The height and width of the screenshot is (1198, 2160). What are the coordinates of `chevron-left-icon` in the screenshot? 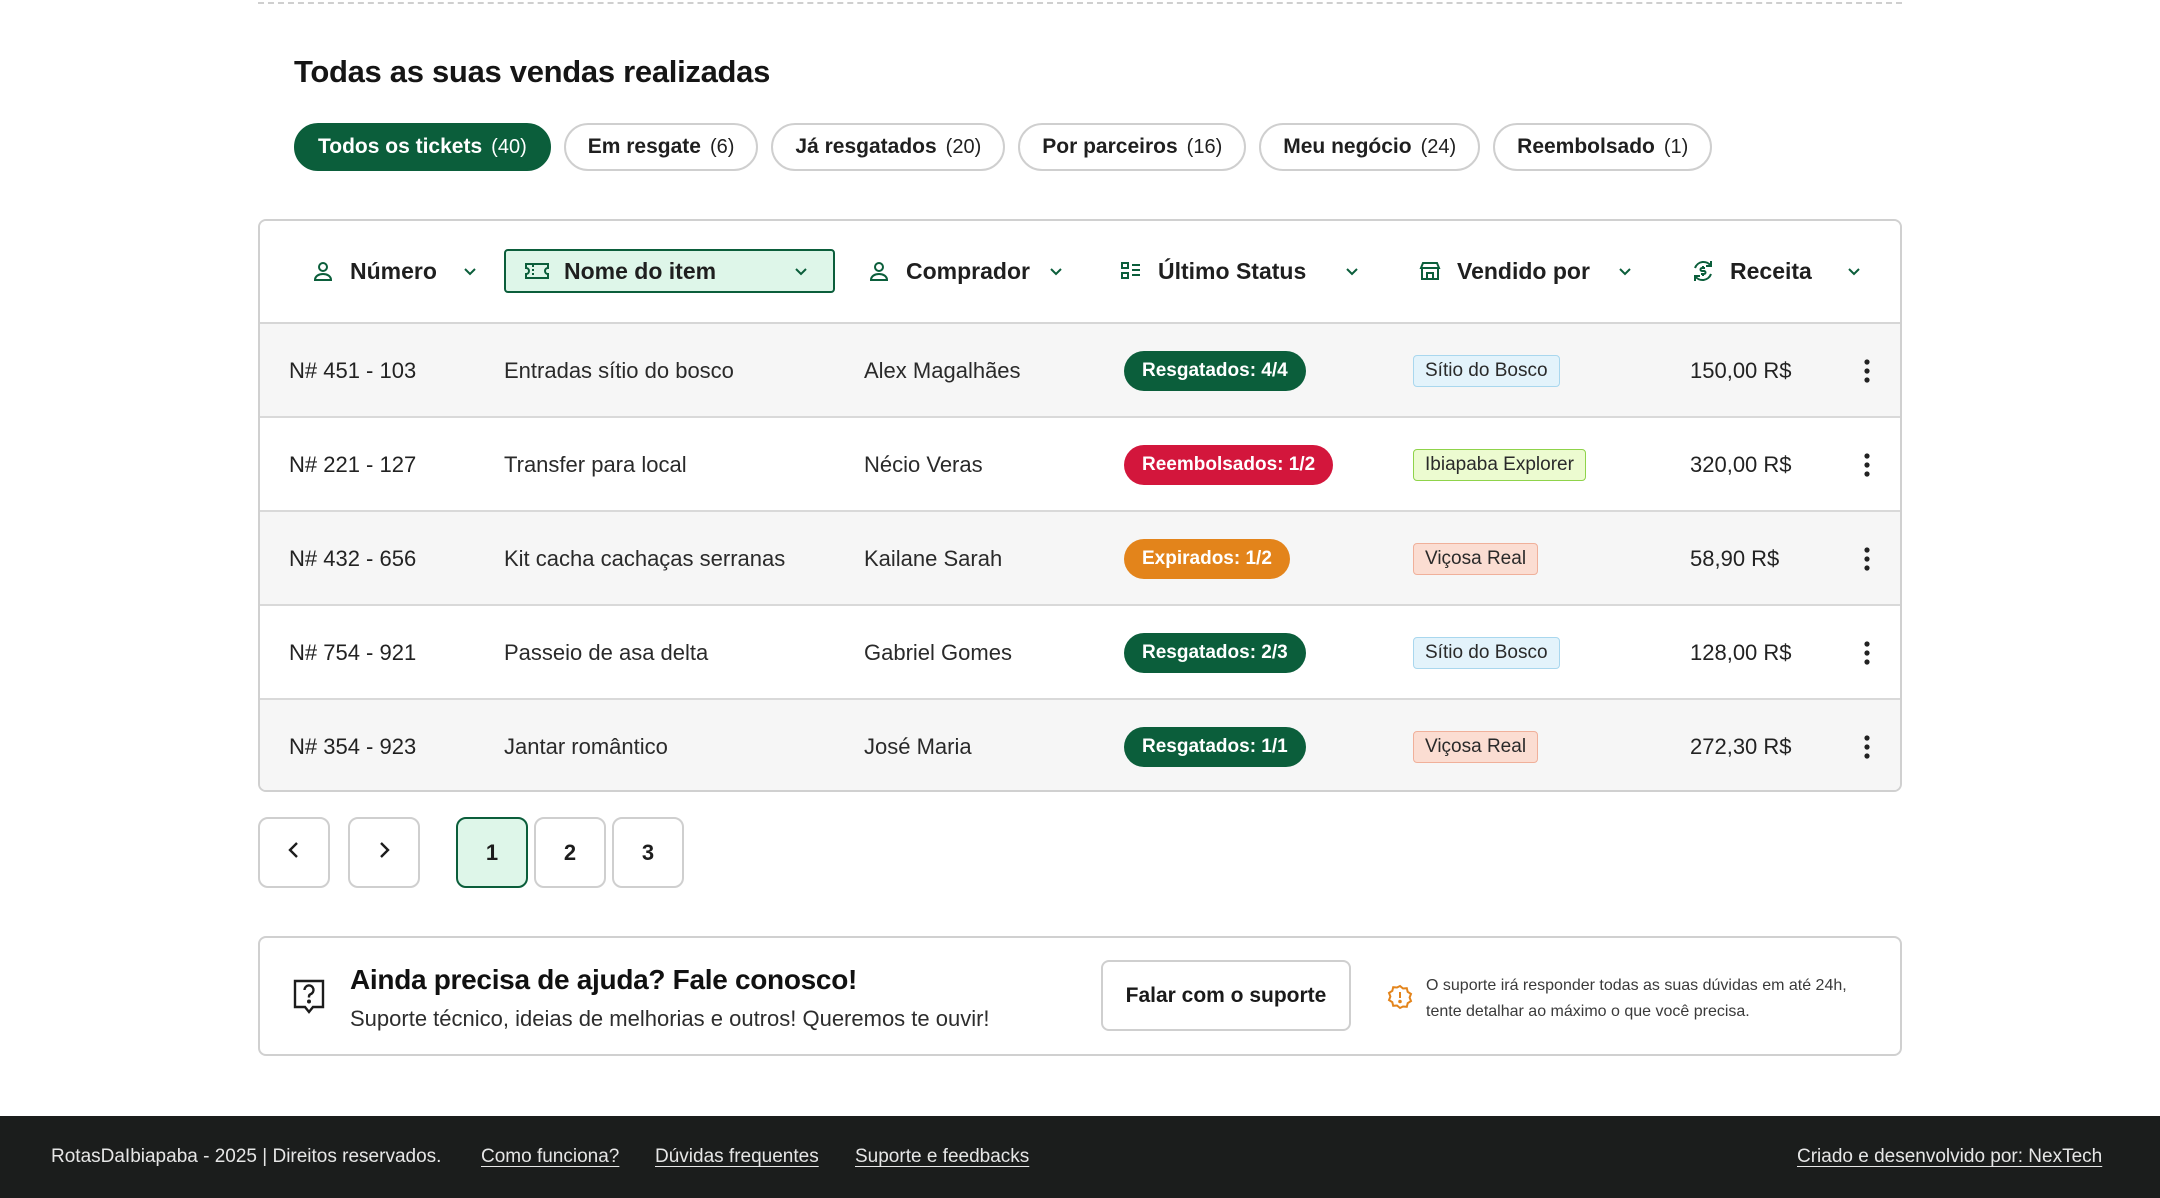 It's located at (294, 853).